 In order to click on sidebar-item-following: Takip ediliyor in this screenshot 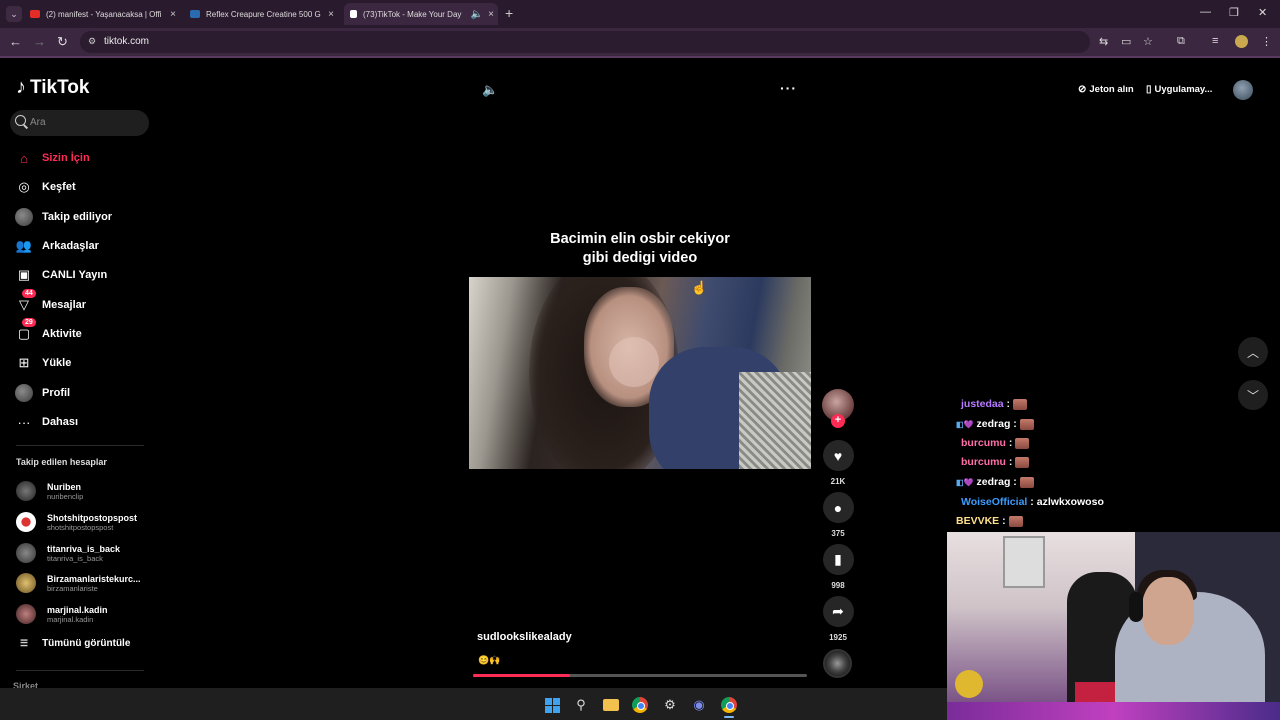, I will do `click(63, 217)`.